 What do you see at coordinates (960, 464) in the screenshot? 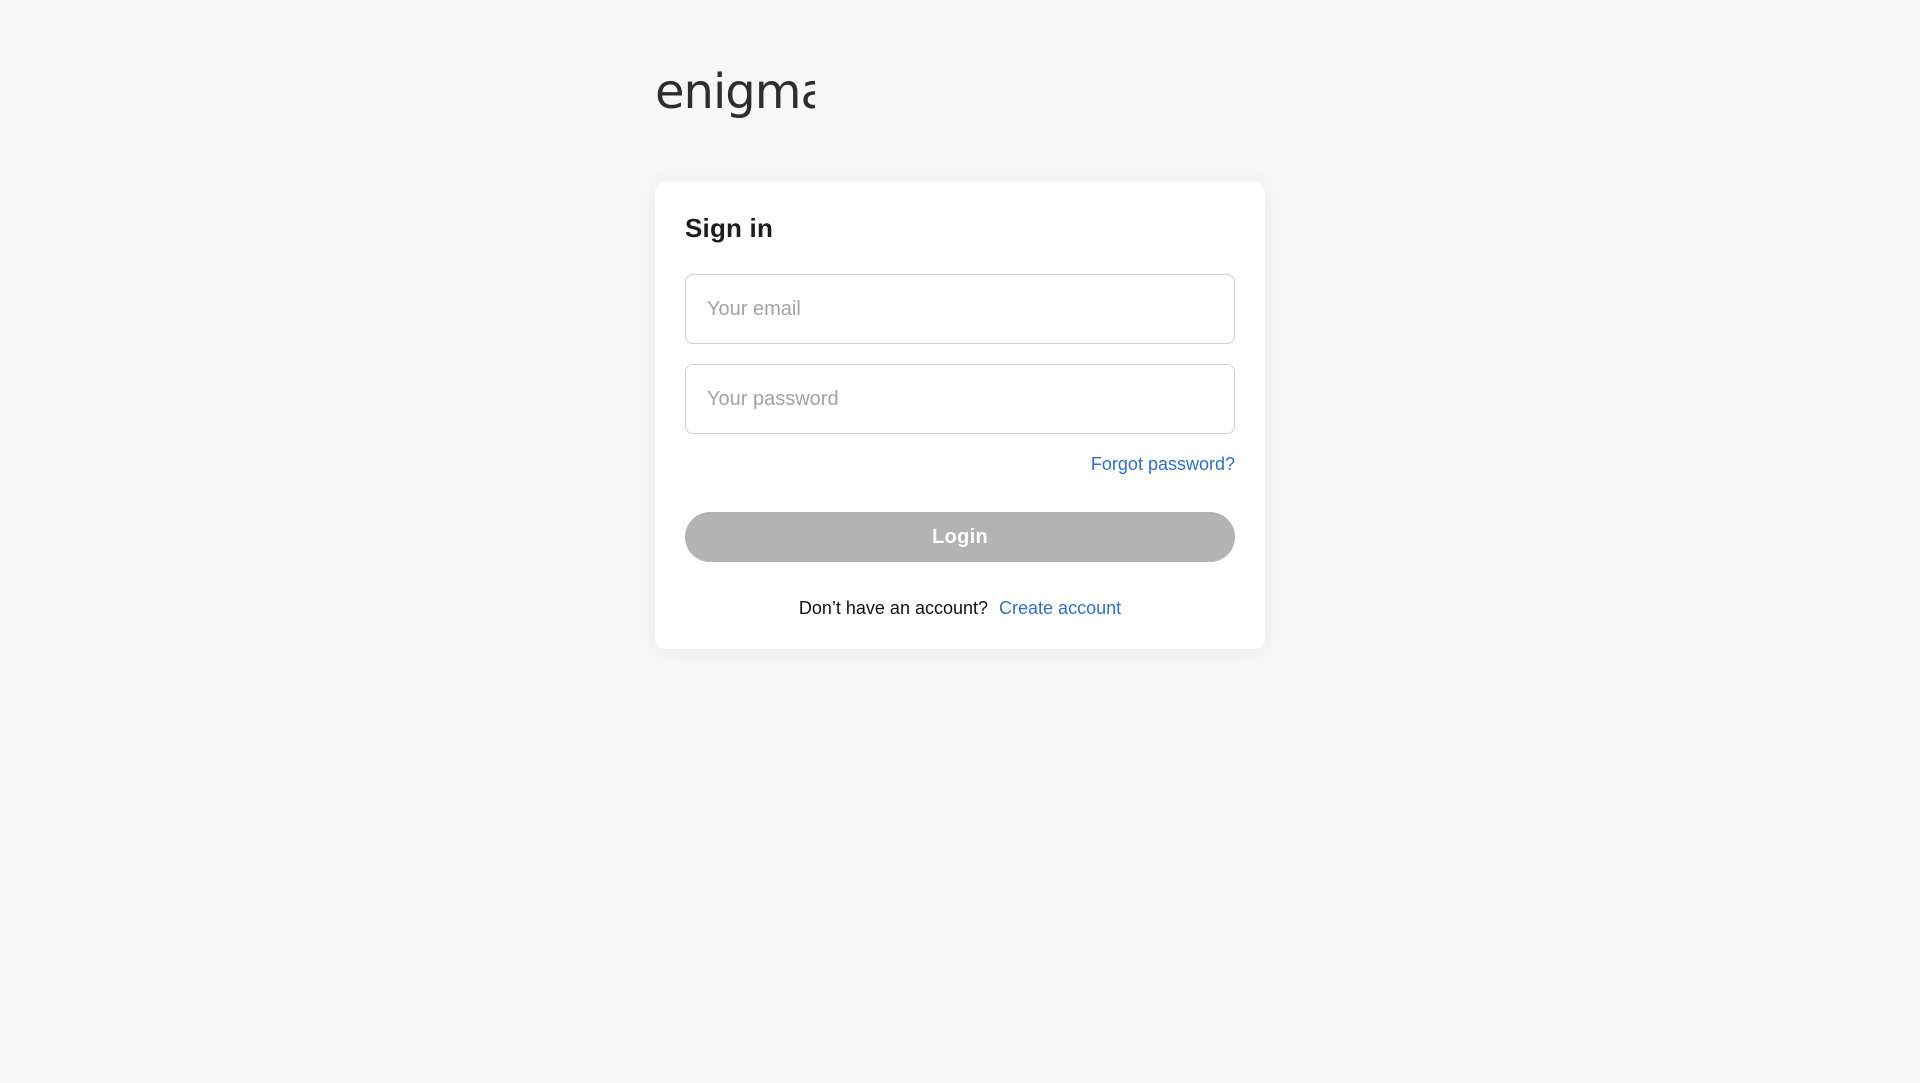
I see `forgot-password-row: Forgot password?` at bounding box center [960, 464].